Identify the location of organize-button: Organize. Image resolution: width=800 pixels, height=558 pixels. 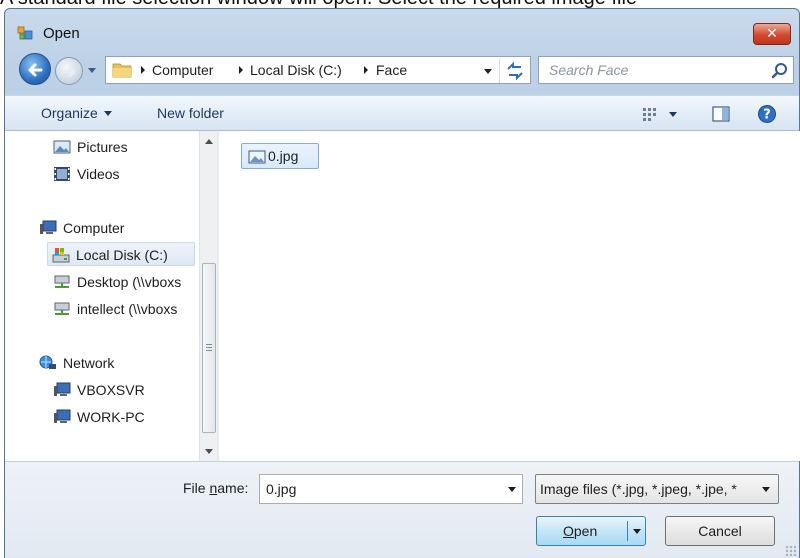
(76, 113).